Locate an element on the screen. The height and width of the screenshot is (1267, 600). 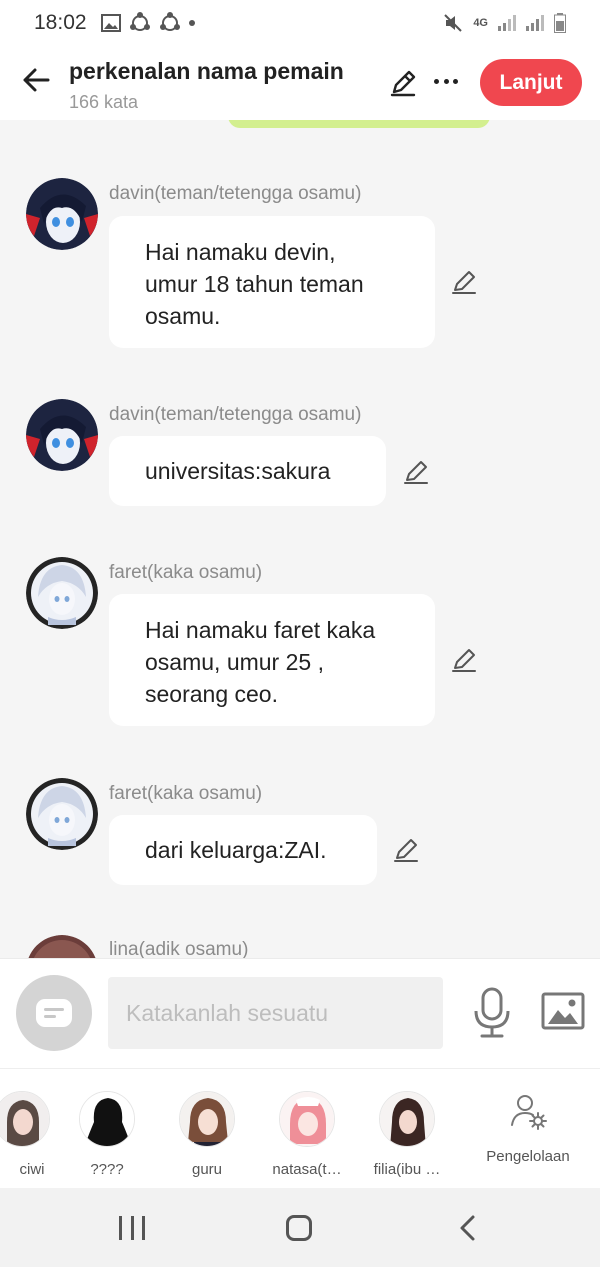
message-input is located at coordinates (275, 1013).